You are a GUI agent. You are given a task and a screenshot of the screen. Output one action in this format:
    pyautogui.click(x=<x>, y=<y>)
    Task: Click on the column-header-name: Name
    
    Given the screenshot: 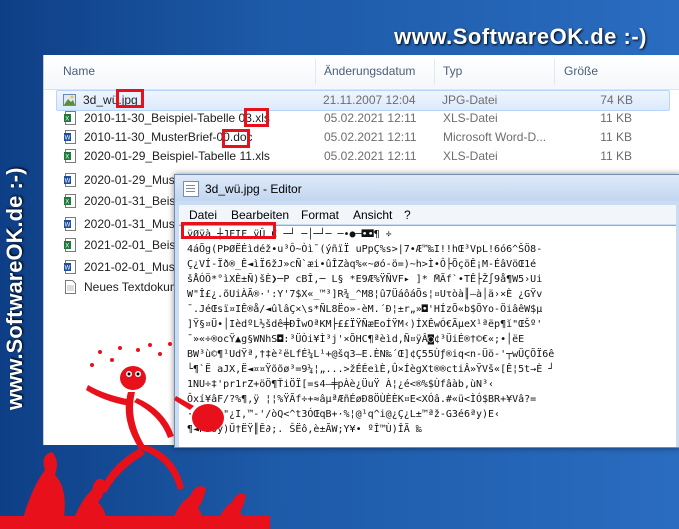 What is the action you would take?
    pyautogui.click(x=79, y=71)
    